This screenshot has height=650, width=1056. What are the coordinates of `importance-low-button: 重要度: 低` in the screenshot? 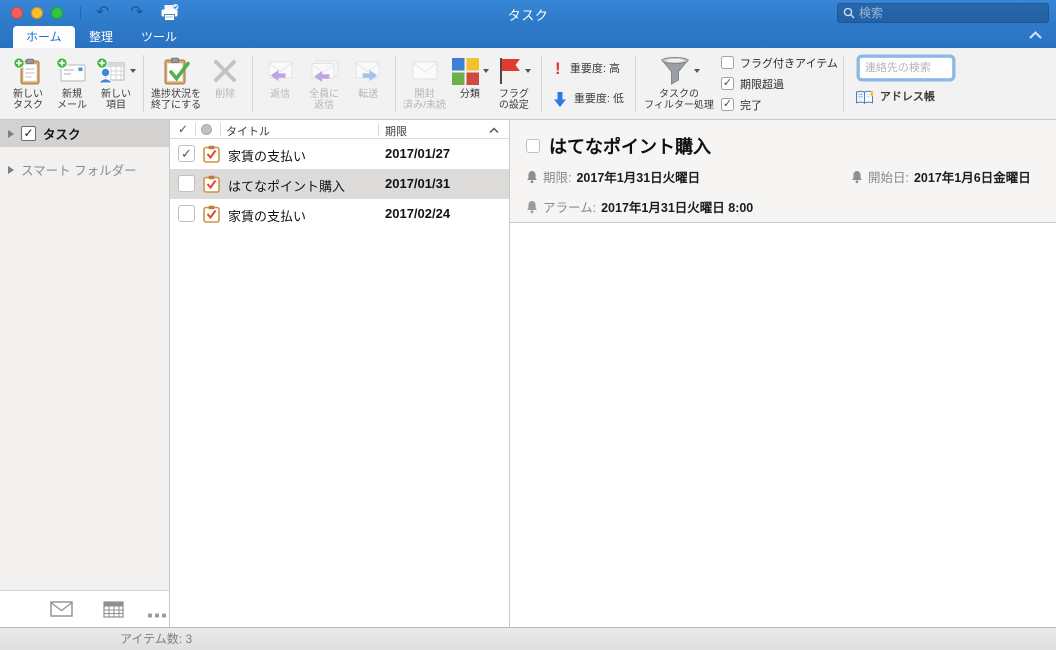 It's located at (588, 99).